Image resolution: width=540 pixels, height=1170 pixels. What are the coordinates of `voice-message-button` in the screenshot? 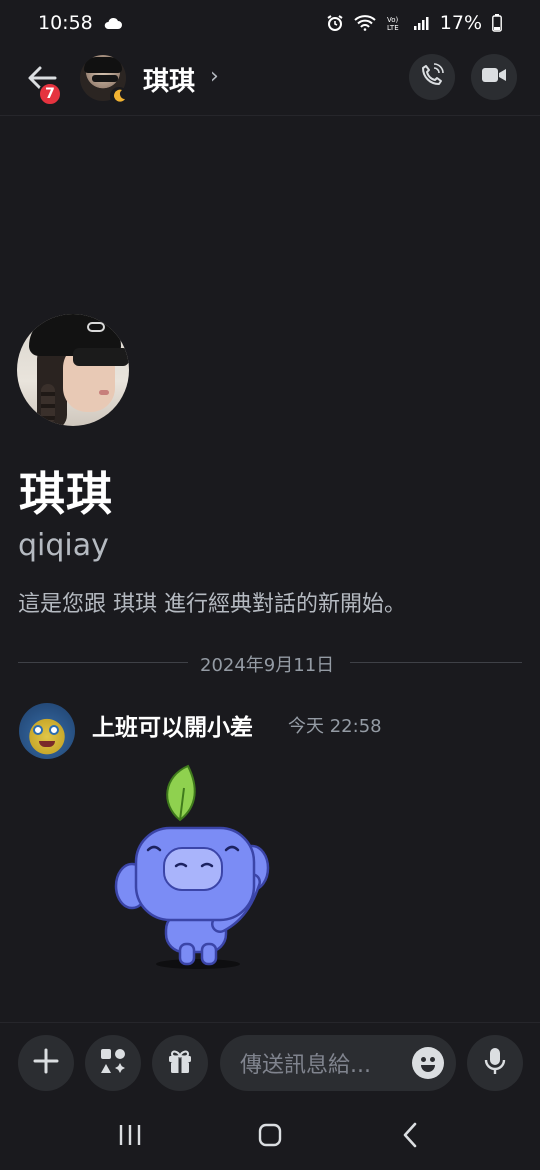 It's located at (495, 1063).